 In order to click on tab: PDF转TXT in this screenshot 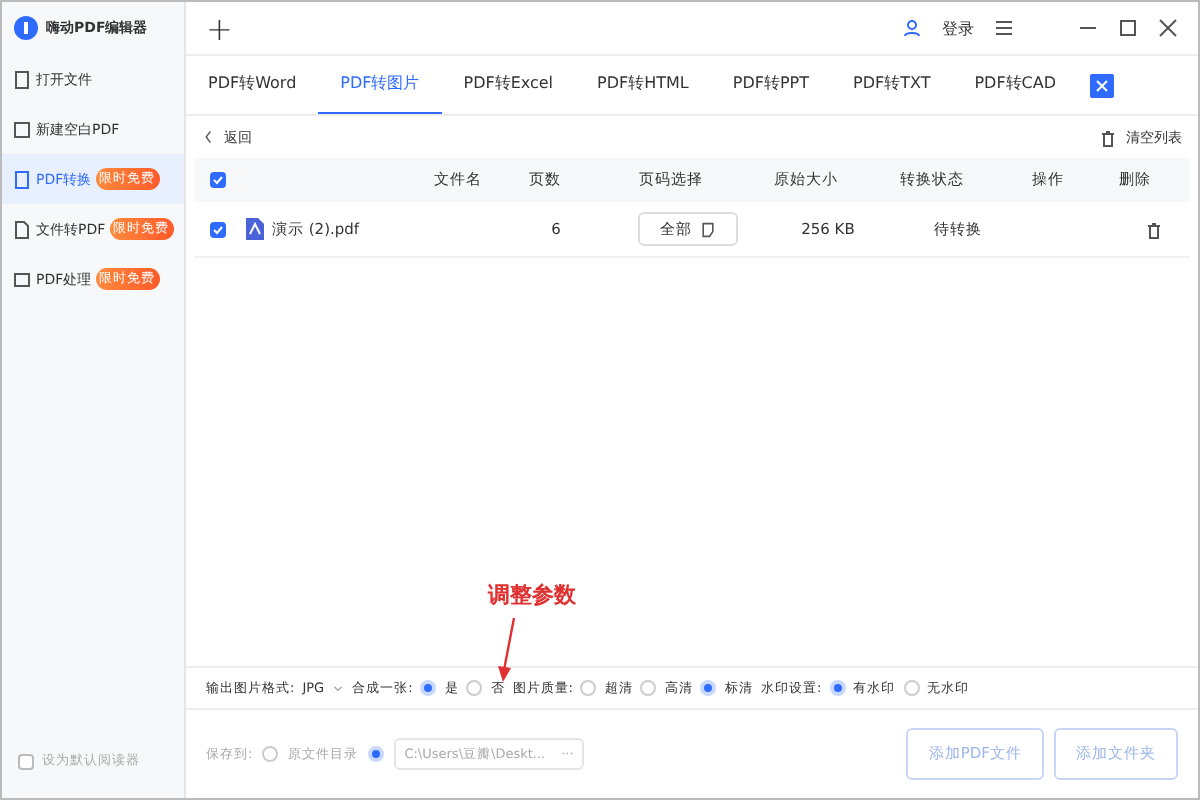, I will do `click(892, 85)`.